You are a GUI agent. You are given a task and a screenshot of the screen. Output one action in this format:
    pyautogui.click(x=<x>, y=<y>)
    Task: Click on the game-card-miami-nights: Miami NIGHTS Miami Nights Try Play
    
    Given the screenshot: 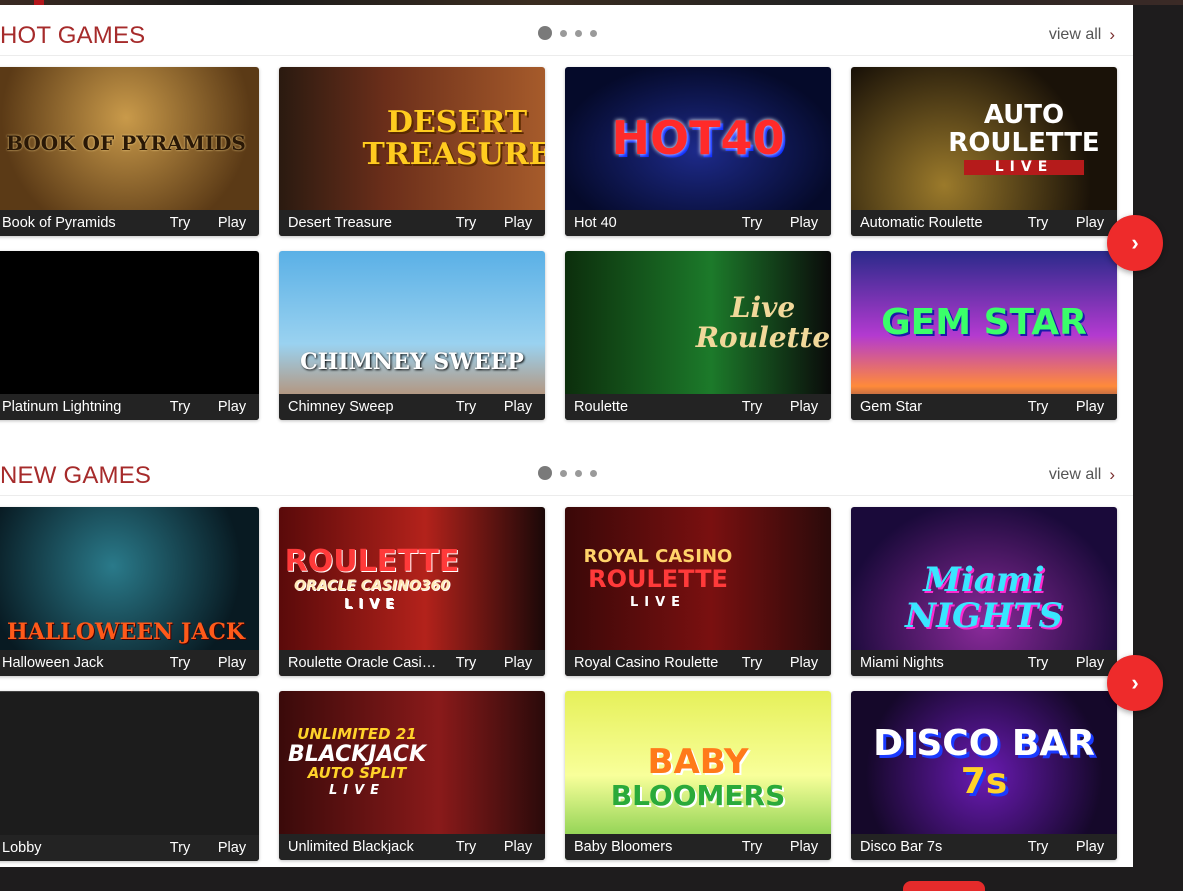 What is the action you would take?
    pyautogui.click(x=984, y=591)
    